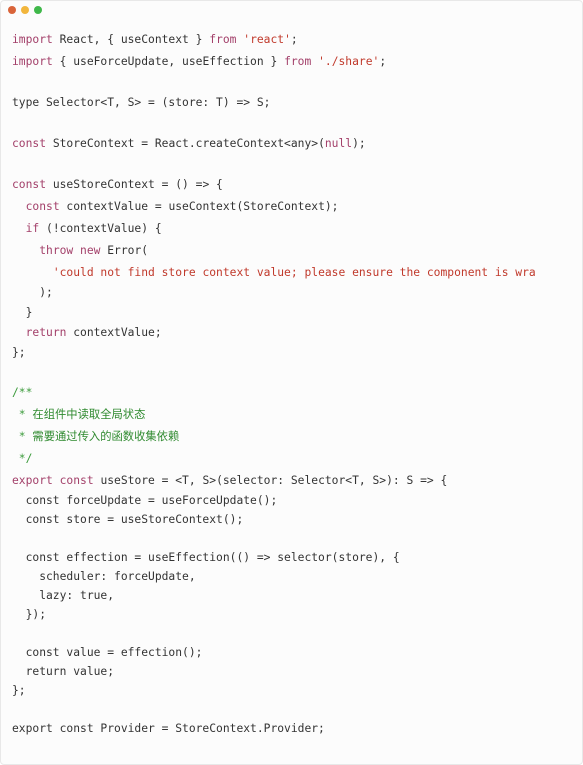 The width and height of the screenshot is (583, 765). I want to click on code-line: lazy: true,, so click(63, 596).